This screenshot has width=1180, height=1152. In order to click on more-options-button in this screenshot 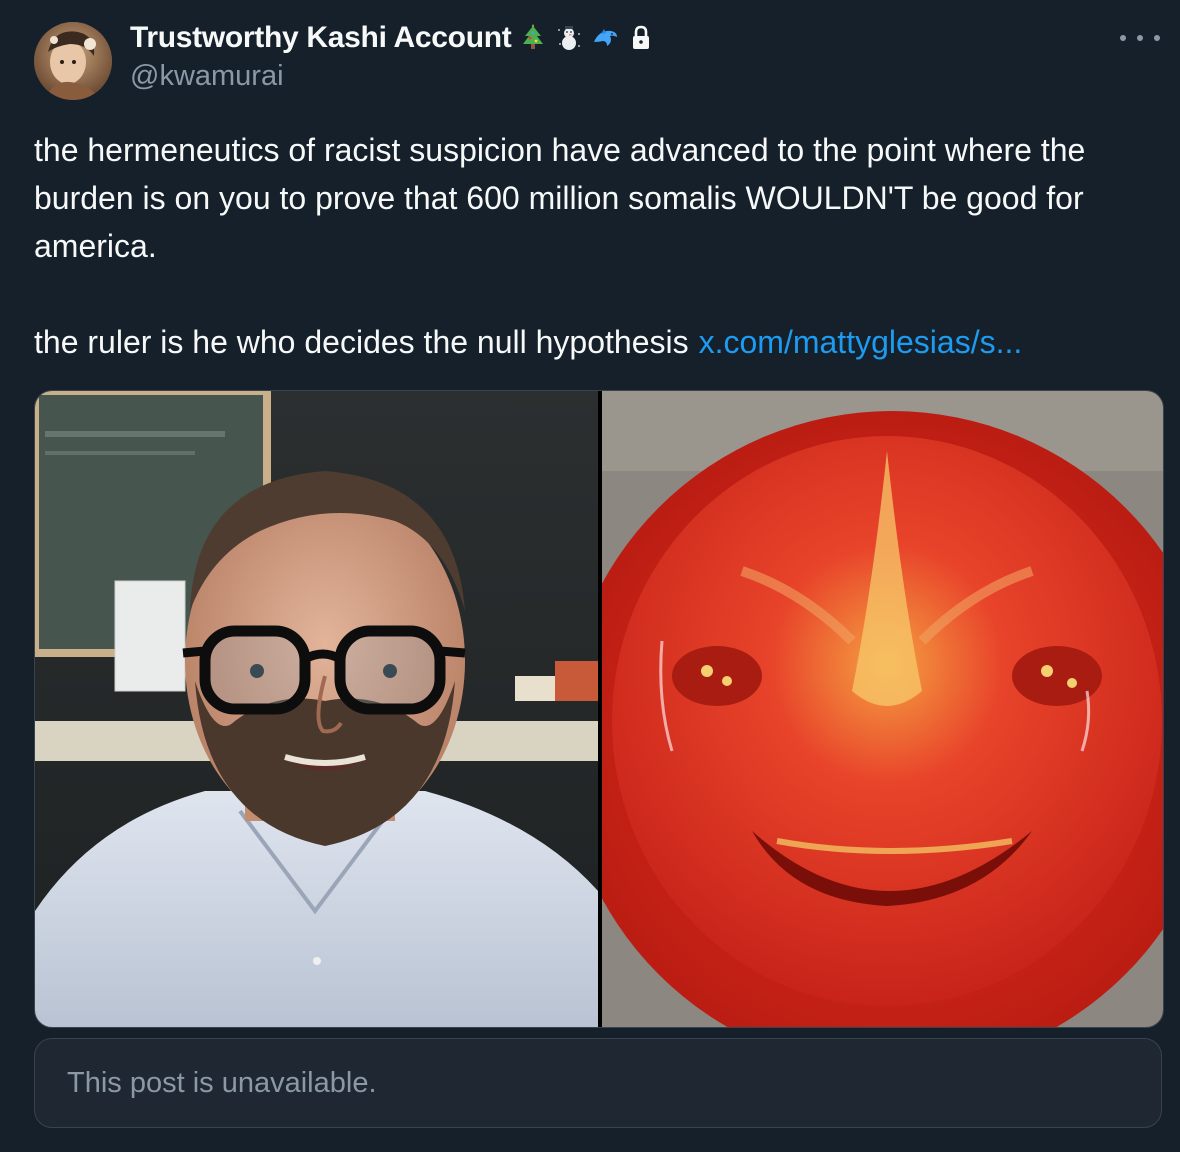, I will do `click(1140, 38)`.